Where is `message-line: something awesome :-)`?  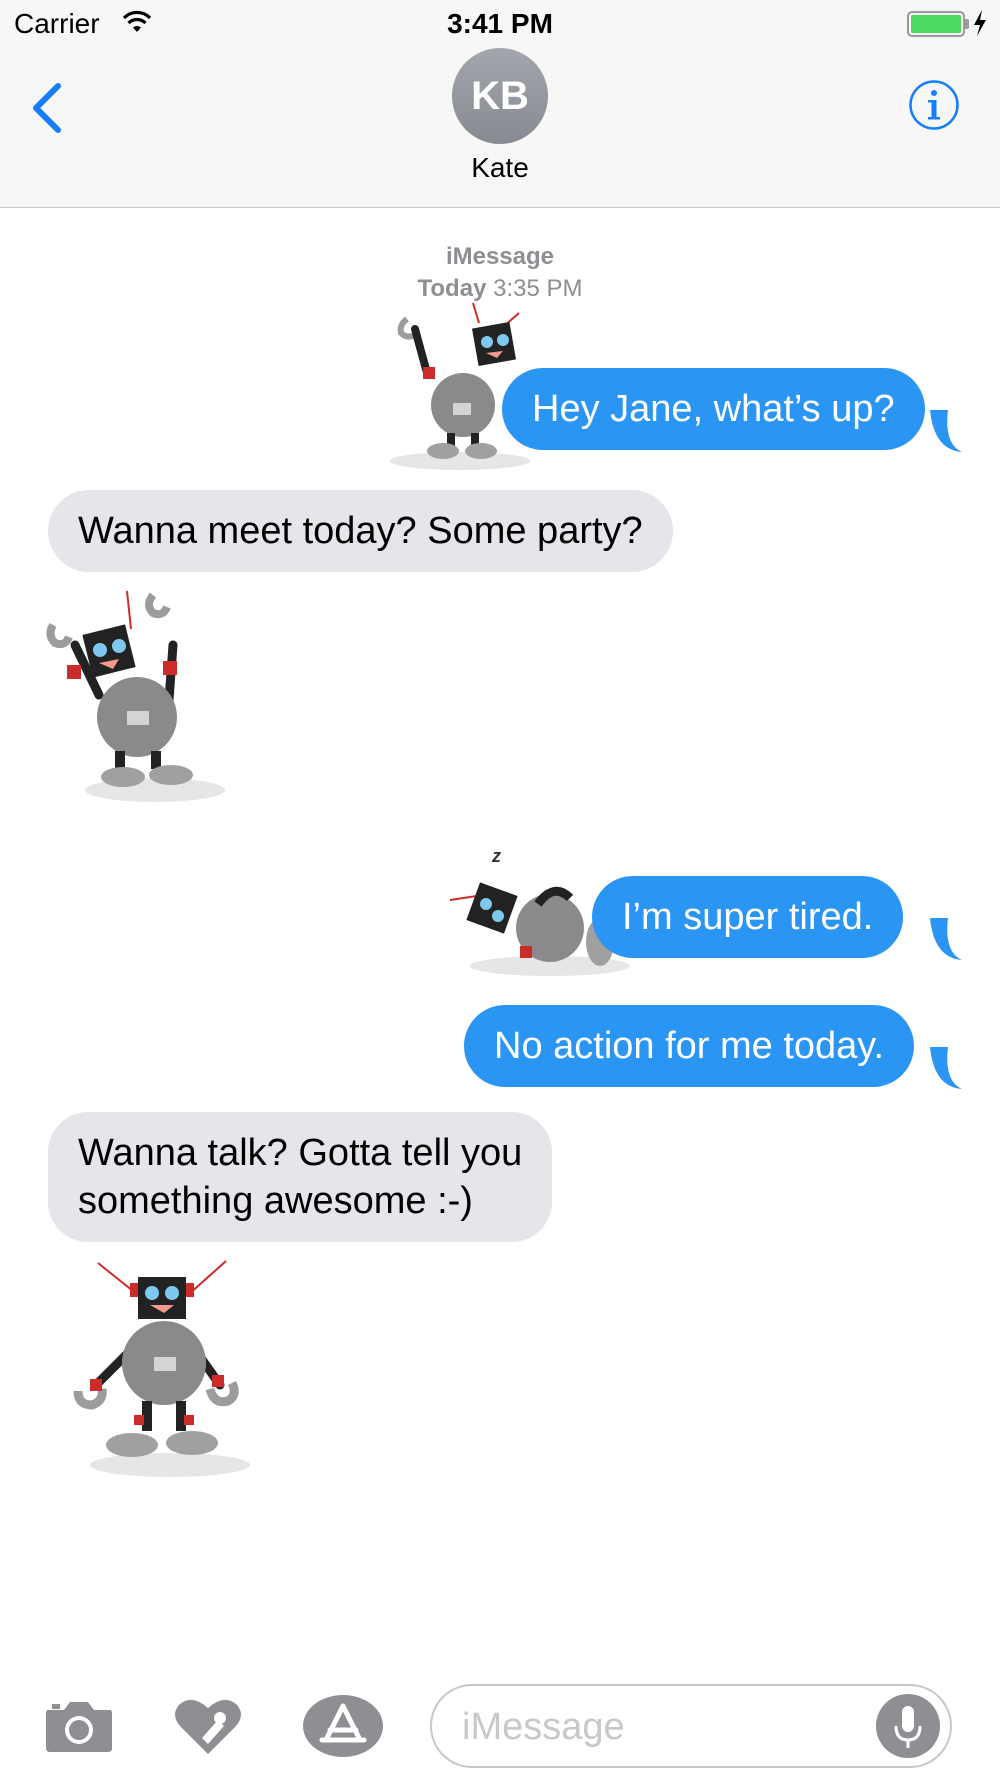
message-line: something awesome :-) is located at coordinates (275, 1201).